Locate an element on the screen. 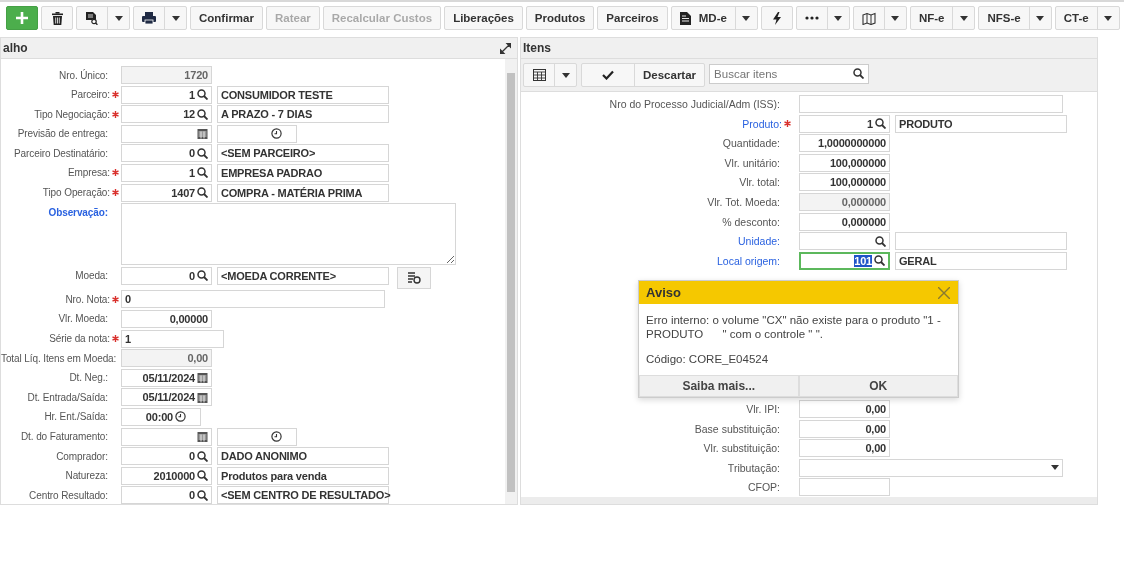 The height and width of the screenshot is (564, 1124). field-label: Dt. do Faturamento: is located at coordinates (64, 436).